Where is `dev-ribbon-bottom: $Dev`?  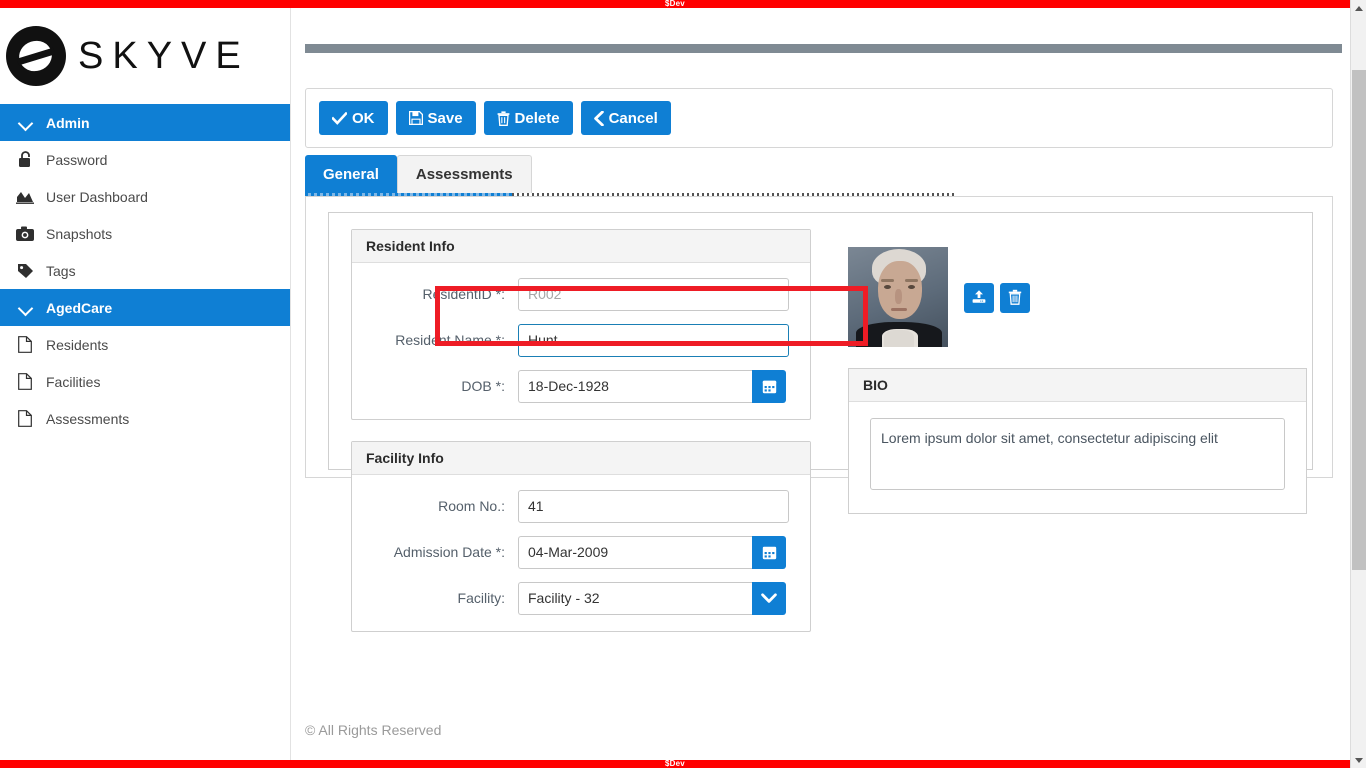
dev-ribbon-bottom: $Dev is located at coordinates (675, 764).